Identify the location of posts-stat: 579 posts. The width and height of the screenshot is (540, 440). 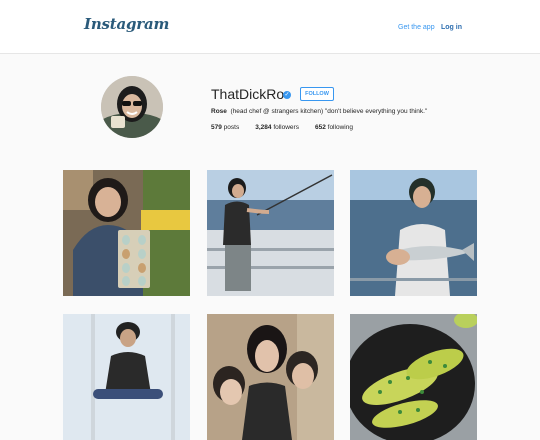
(225, 127).